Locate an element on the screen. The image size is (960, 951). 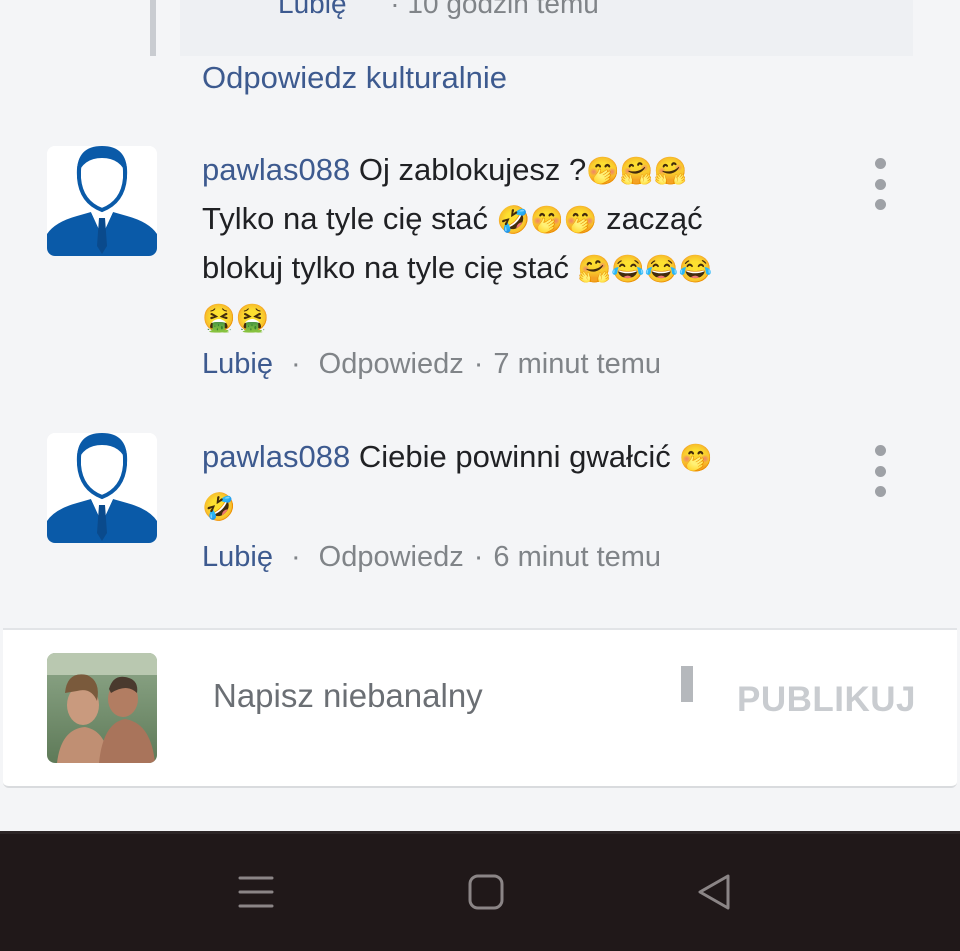
user-avatar is located at coordinates (102, 708).